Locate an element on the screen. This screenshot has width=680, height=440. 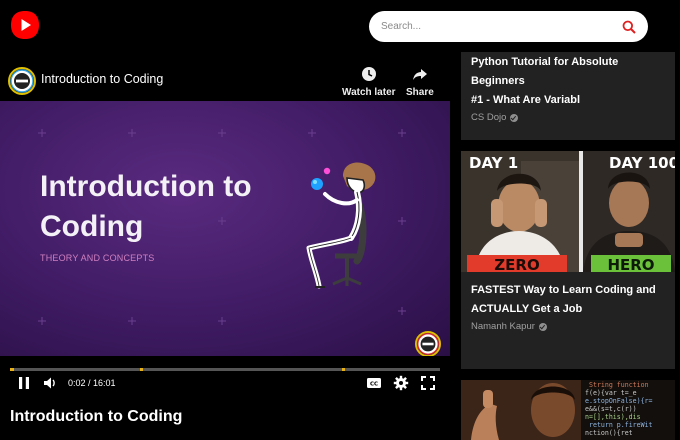
progress-bar-fill is located at coordinates (12, 369).